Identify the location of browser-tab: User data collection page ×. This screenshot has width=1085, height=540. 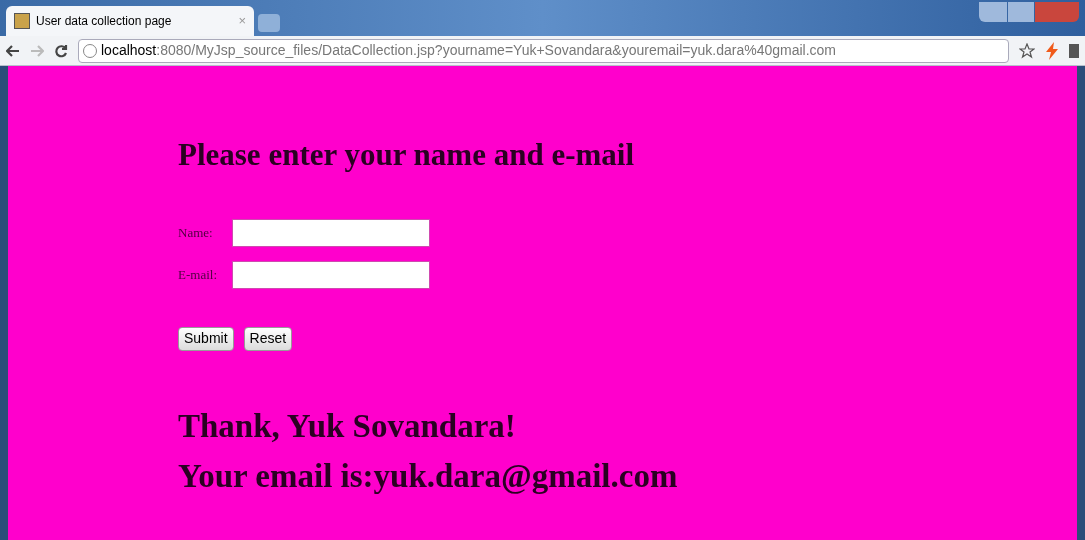
(130, 21).